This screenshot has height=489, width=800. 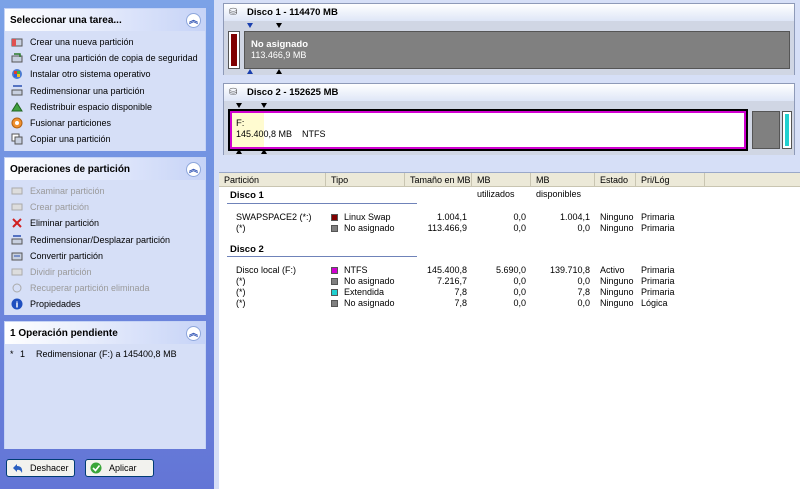 I want to click on task-create-partition: Crear una nueva partición, so click(x=105, y=42).